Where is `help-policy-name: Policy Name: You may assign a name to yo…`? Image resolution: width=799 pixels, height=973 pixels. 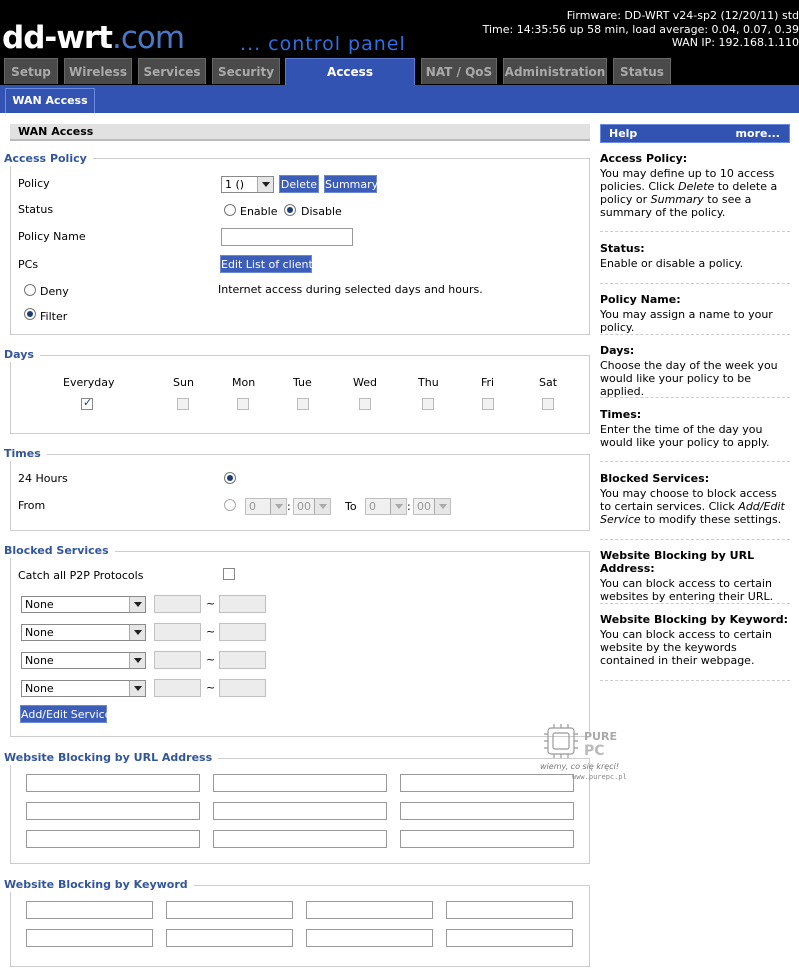
help-policy-name: Policy Name: You may assign a name to yo… is located at coordinates (695, 314).